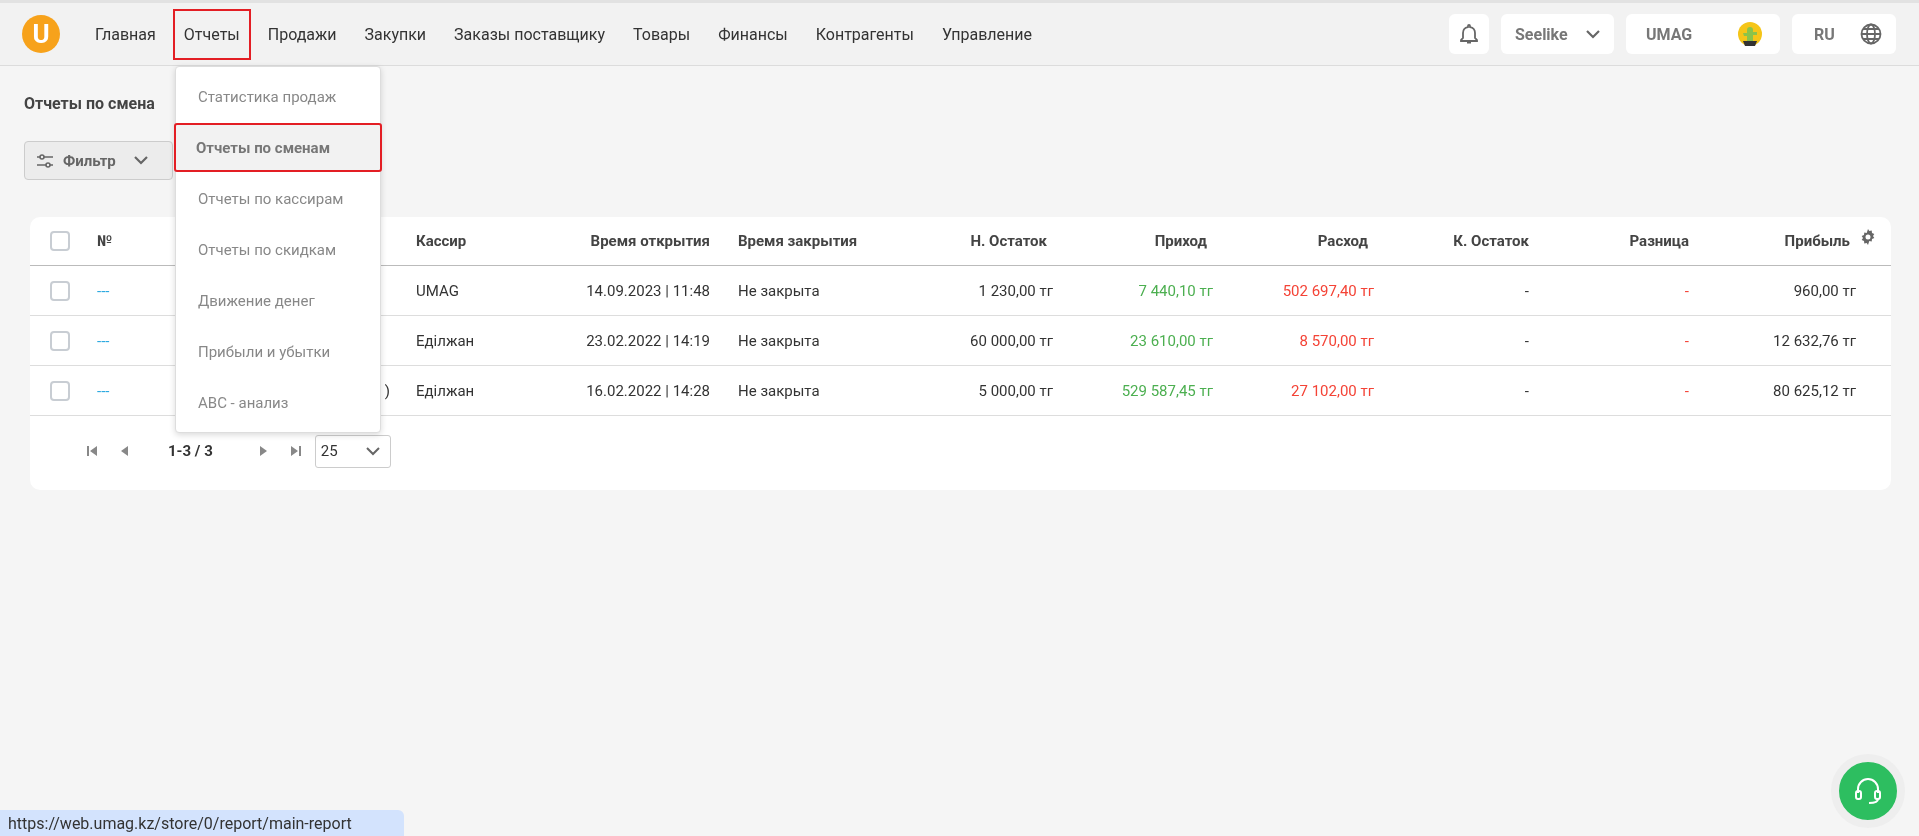 The width and height of the screenshot is (1919, 836). Describe the element at coordinates (89, 160) in the screenshot. I see `filter-label: Фильтр` at that location.